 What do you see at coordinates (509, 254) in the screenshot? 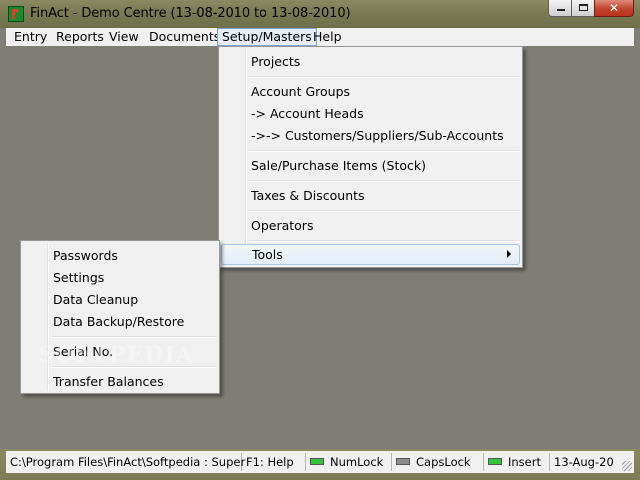
I see `submenu-arrow-icon` at bounding box center [509, 254].